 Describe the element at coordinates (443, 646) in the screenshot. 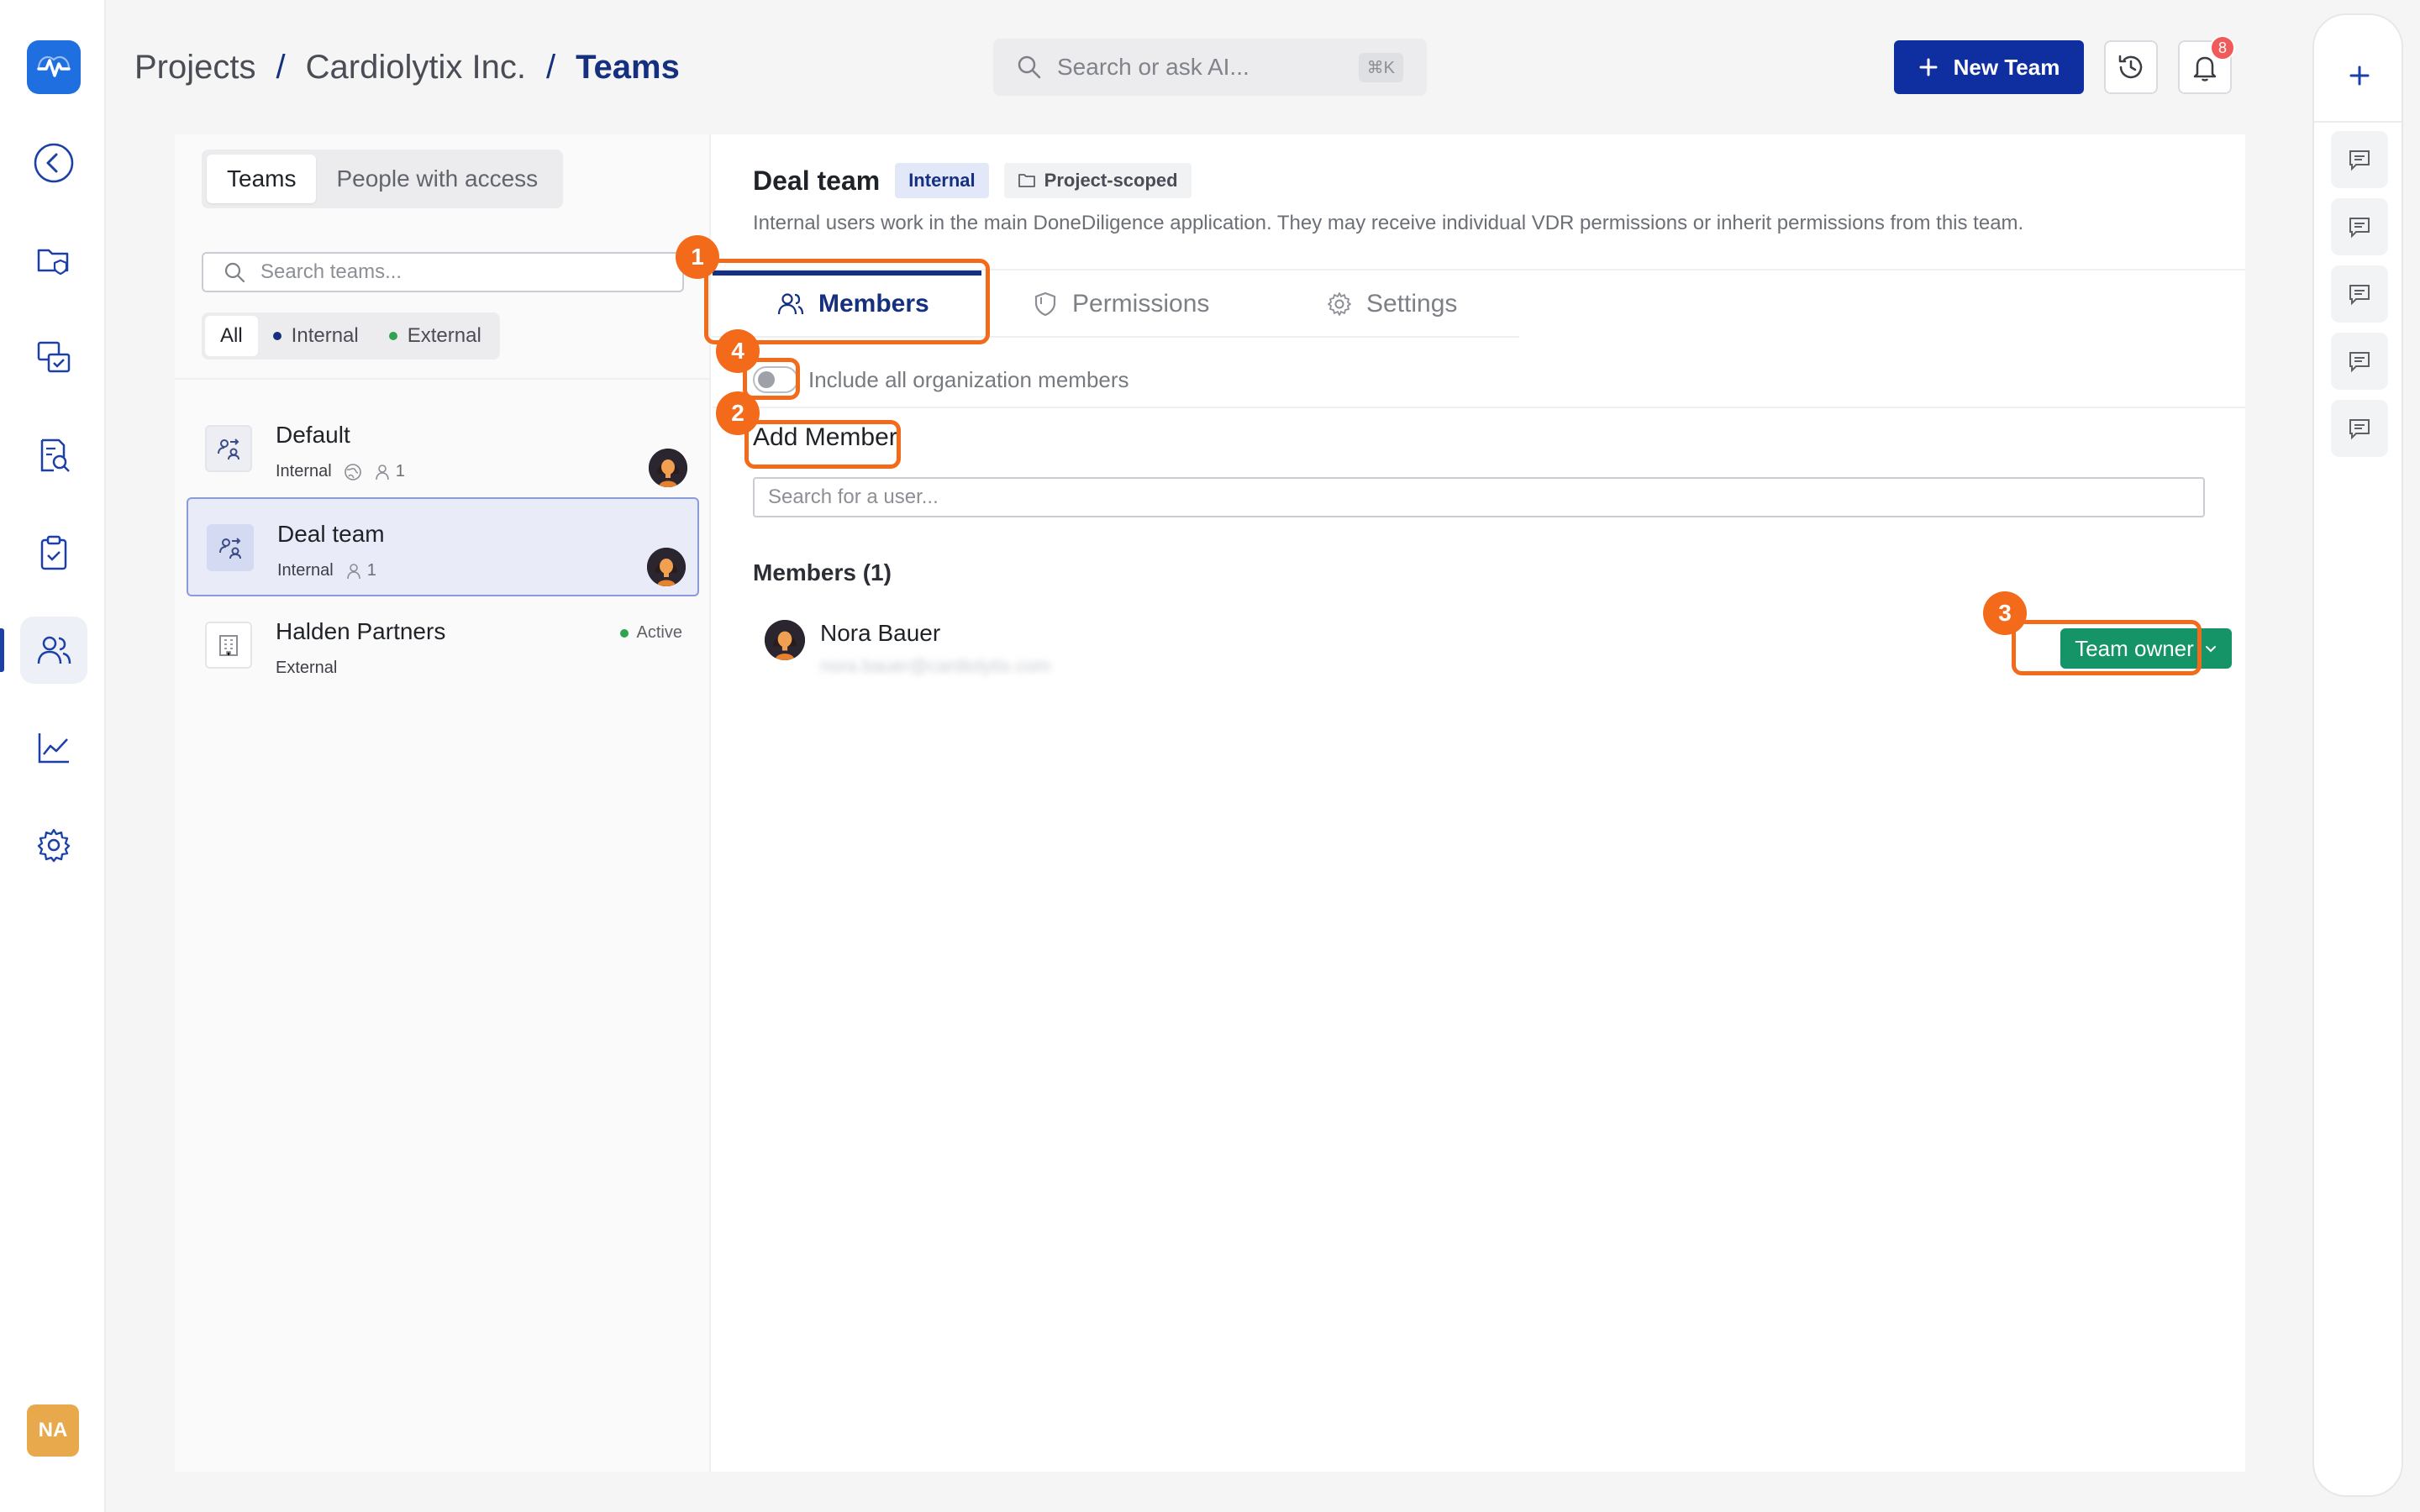

I see `team-item-halden-partners: Halden Partners External Active` at that location.